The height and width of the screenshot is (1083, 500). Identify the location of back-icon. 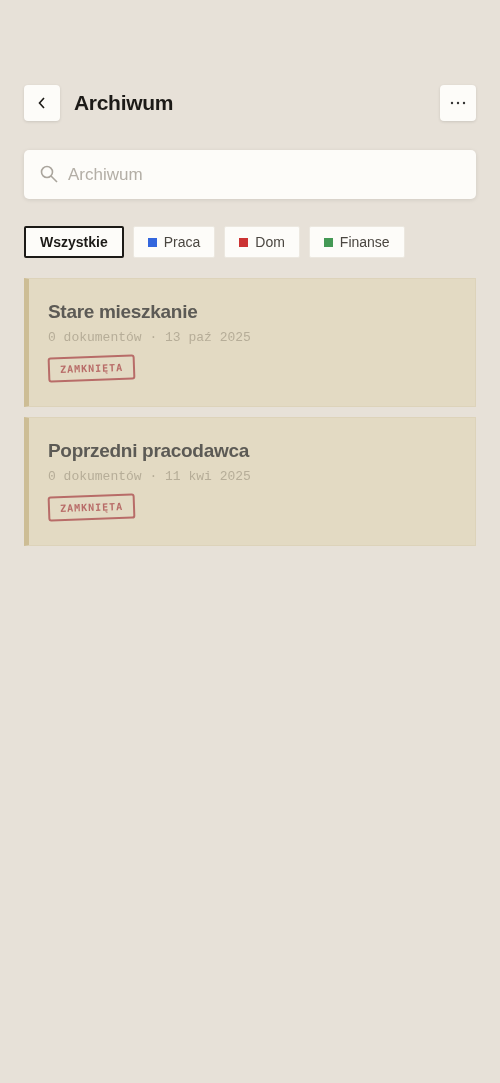
(42, 103).